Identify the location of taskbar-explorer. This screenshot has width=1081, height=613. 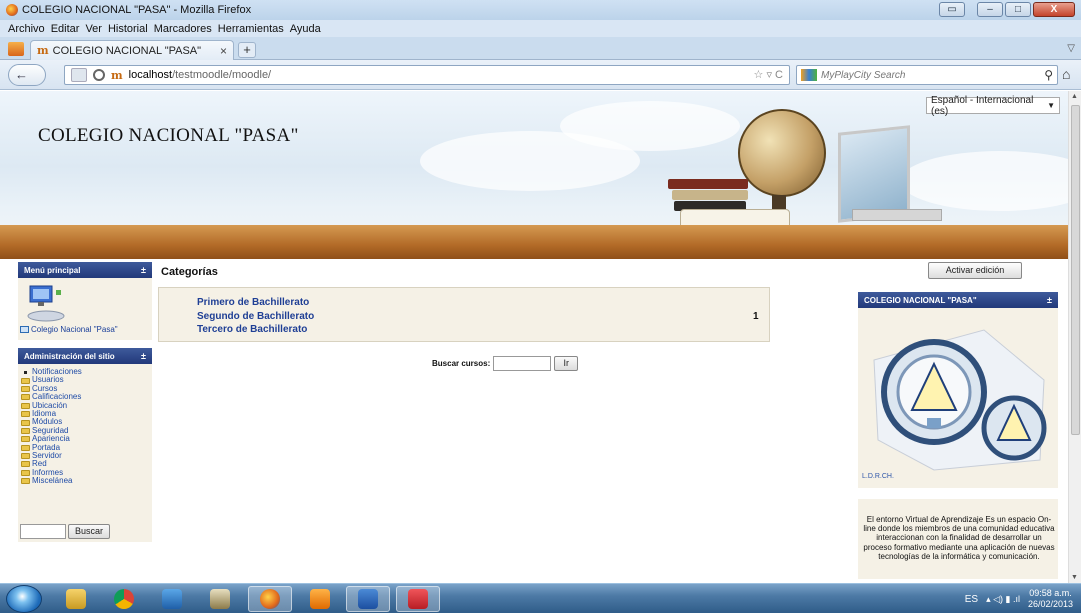
(76, 599).